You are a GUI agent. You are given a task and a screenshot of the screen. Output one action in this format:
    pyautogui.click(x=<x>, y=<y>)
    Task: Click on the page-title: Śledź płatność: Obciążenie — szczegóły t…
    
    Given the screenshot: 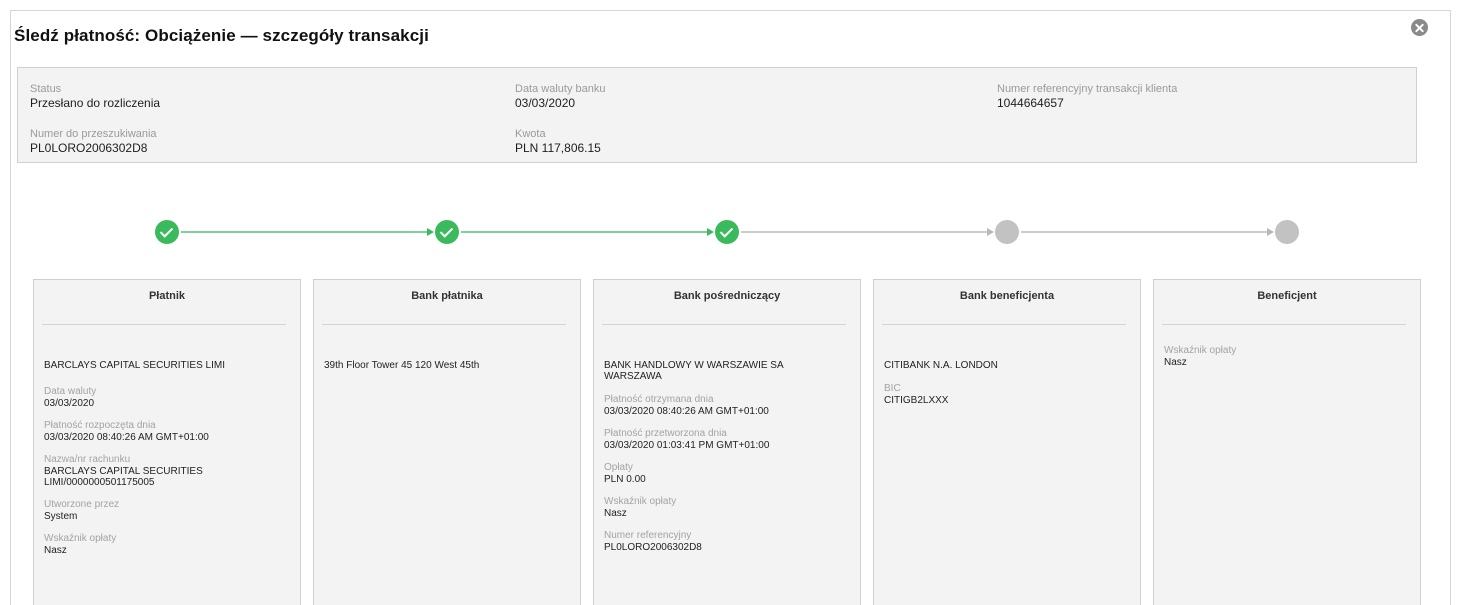 What is the action you would take?
    pyautogui.click(x=221, y=35)
    